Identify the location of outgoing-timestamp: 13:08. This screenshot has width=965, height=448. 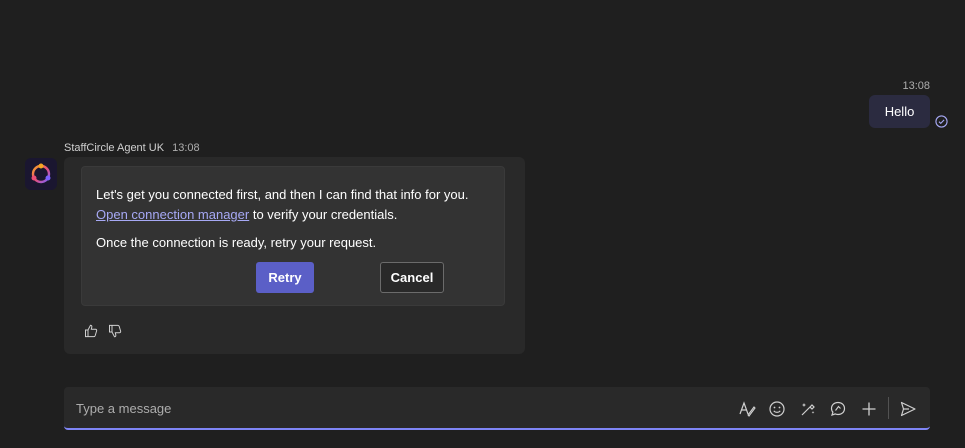
(916, 86).